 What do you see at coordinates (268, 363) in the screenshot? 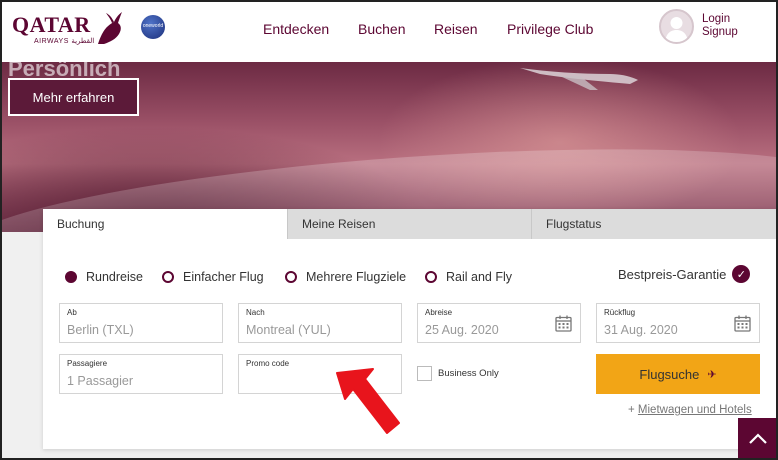
I see `promo-code-label: Promo code` at bounding box center [268, 363].